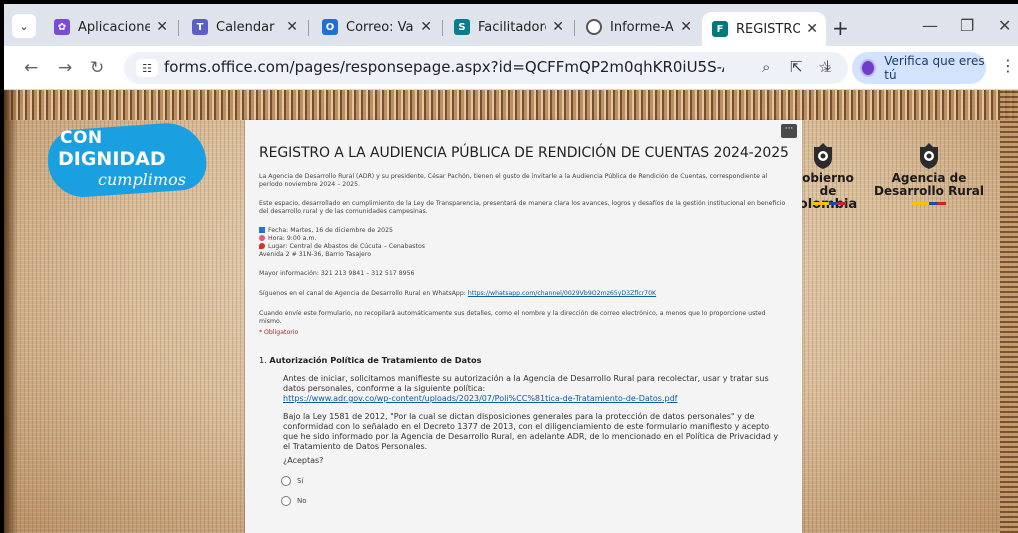 Image resolution: width=1018 pixels, height=533 pixels. What do you see at coordinates (934, 68) in the screenshot?
I see `verify-label: Verifica que eres tú` at bounding box center [934, 68].